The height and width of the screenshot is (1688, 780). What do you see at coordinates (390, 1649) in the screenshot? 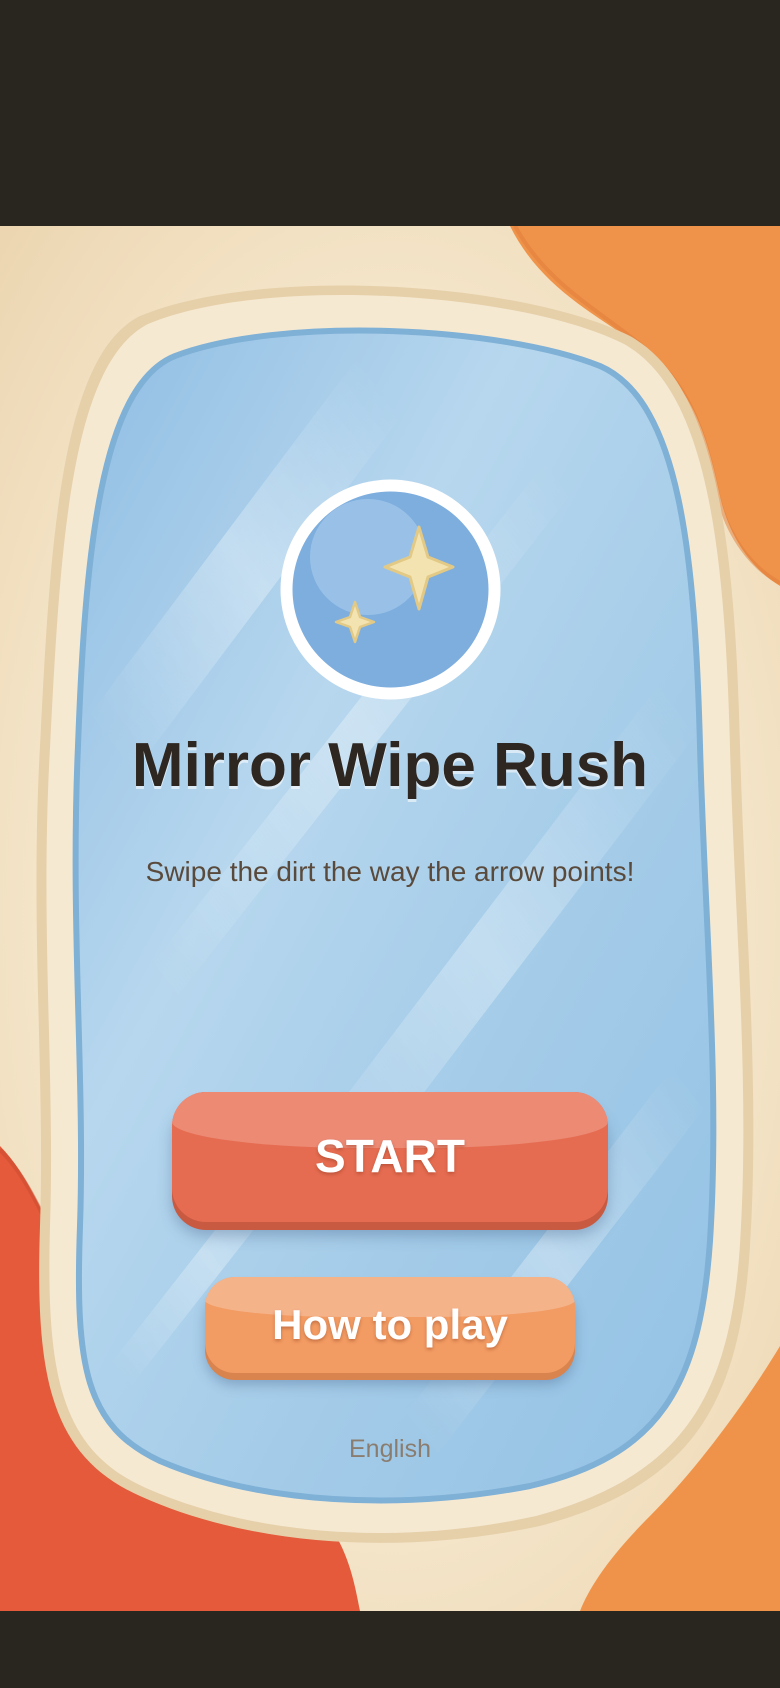
I see `letterbox-bottom` at bounding box center [390, 1649].